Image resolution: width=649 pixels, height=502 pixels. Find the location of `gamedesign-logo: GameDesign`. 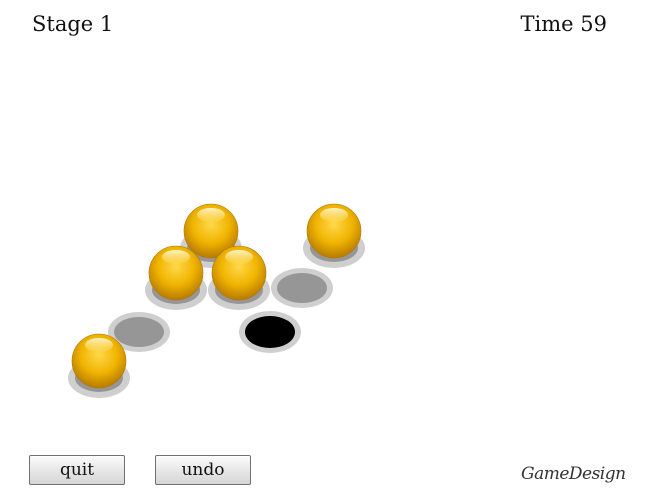

gamedesign-logo: GameDesign is located at coordinates (573, 474).